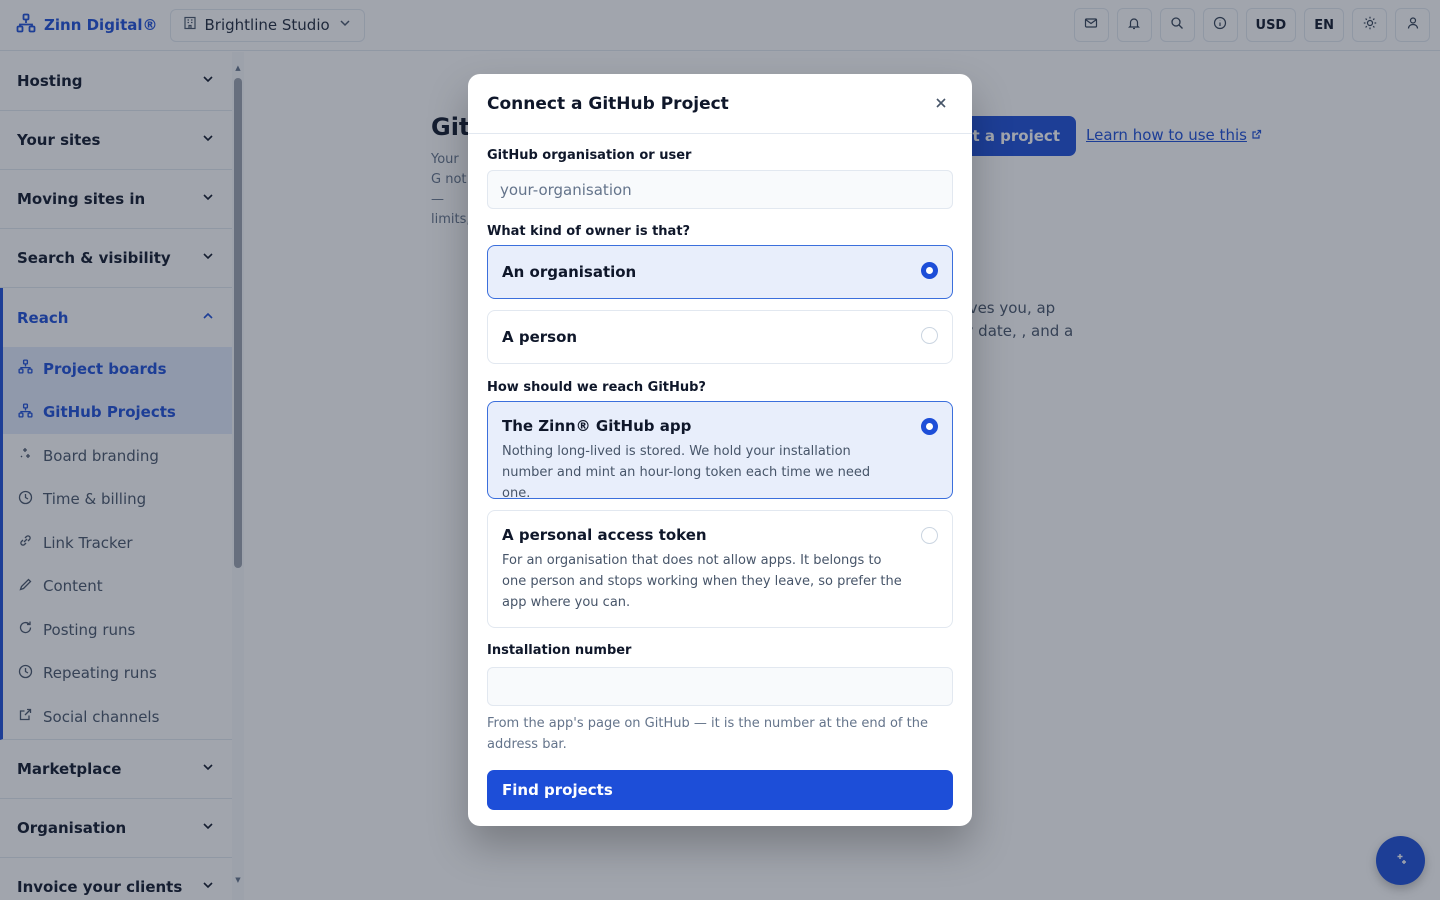 Image resolution: width=1440 pixels, height=900 pixels. I want to click on owner-option-person: A person, so click(720, 337).